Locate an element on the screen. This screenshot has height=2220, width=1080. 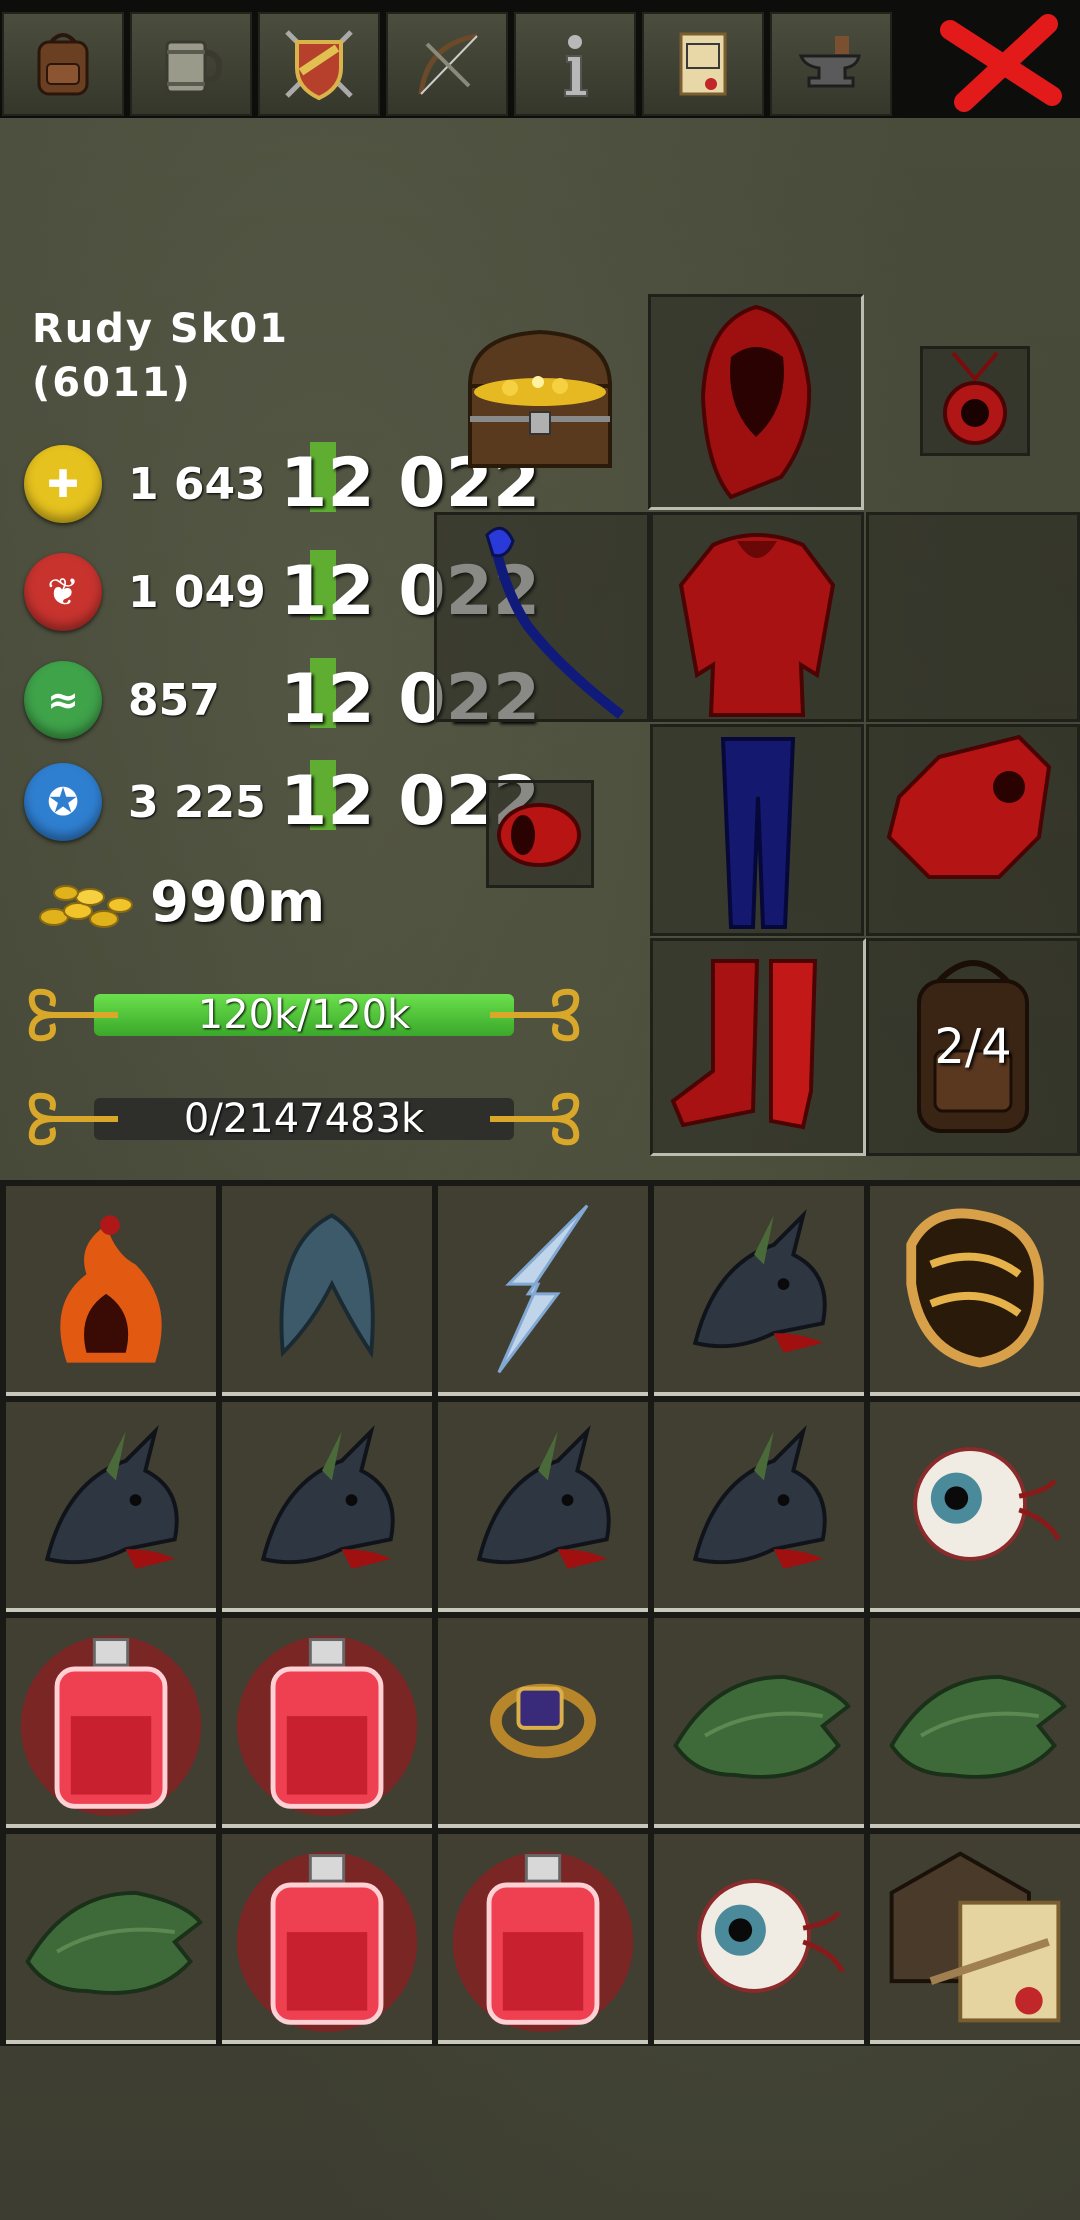
gold-coins-icon is located at coordinates (86, 906).